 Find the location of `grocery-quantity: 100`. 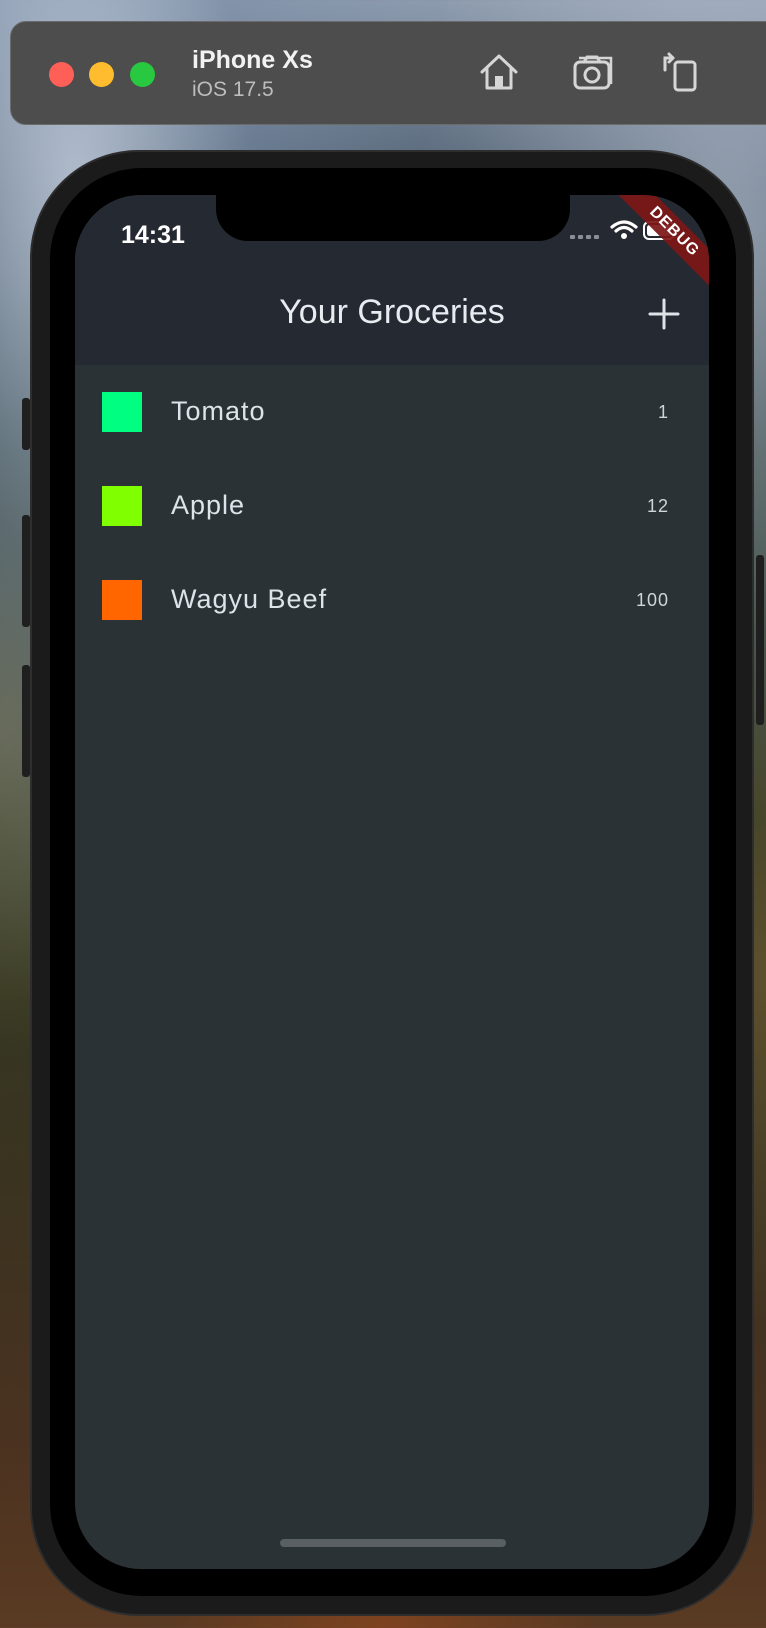

grocery-quantity: 100 is located at coordinates (652, 600).